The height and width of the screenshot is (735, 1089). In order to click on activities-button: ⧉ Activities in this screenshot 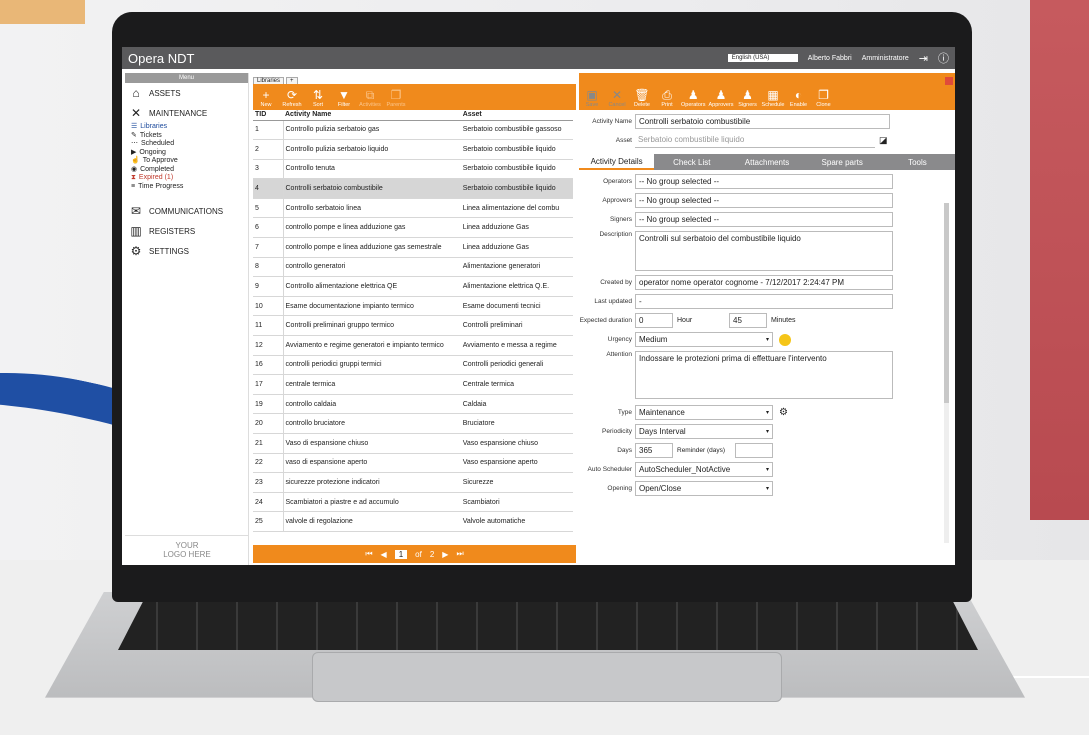, I will do `click(370, 99)`.